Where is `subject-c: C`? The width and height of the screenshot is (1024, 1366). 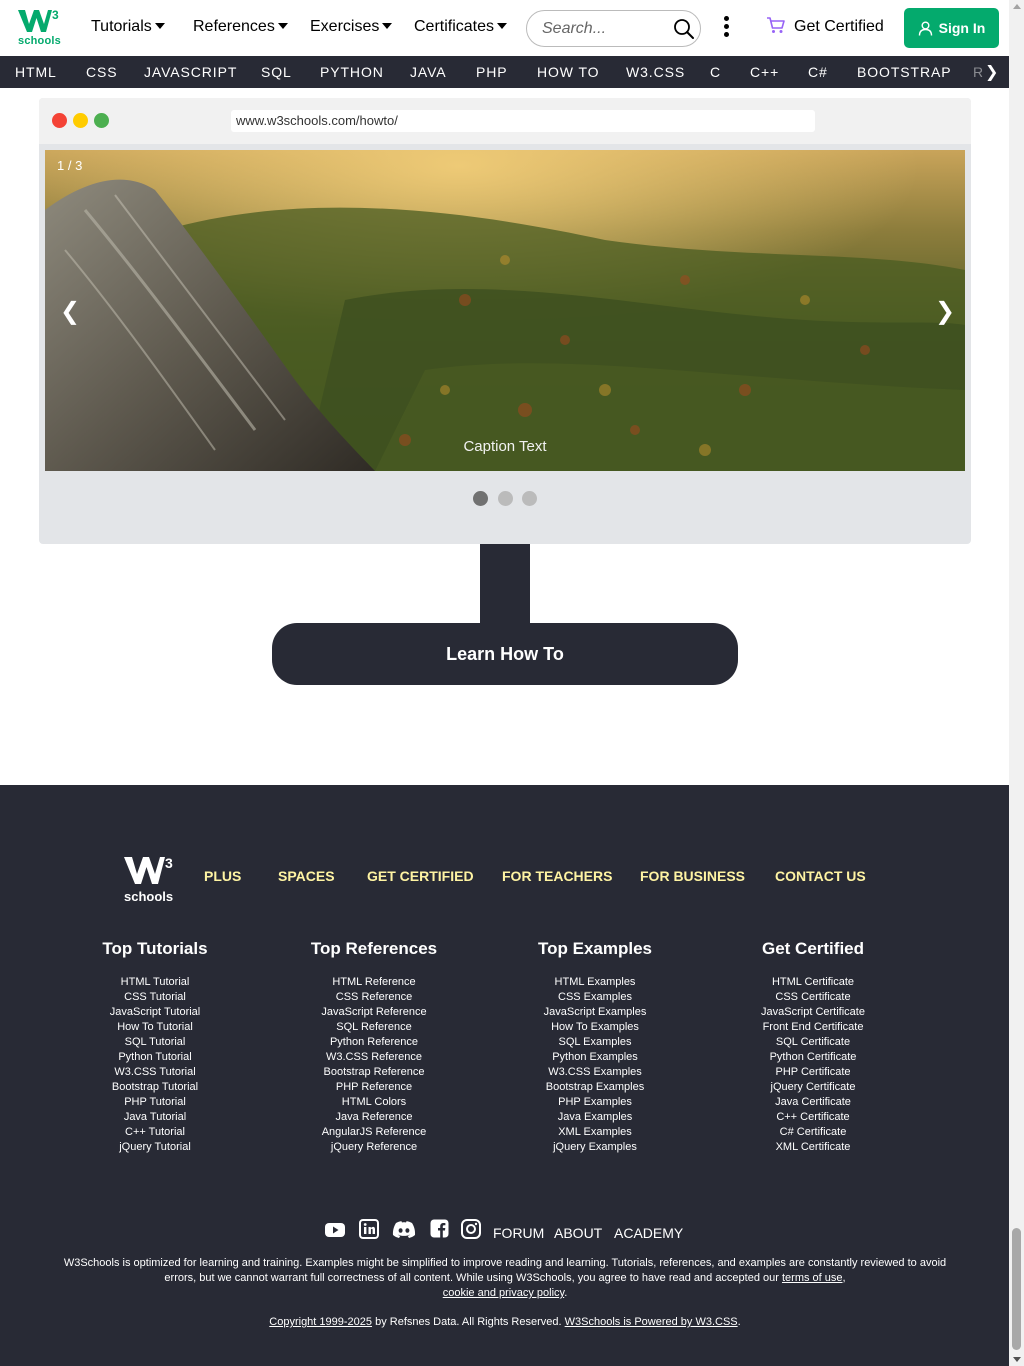 subject-c: C is located at coordinates (715, 72).